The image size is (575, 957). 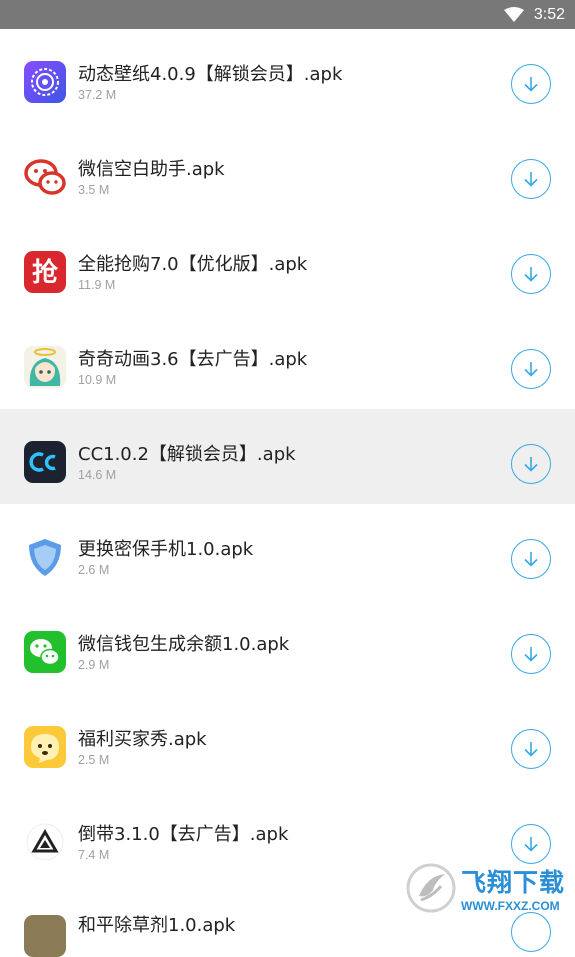 I want to click on list-item: CC1.0.2【解锁会员】.apk 14.6 M, so click(x=287, y=456).